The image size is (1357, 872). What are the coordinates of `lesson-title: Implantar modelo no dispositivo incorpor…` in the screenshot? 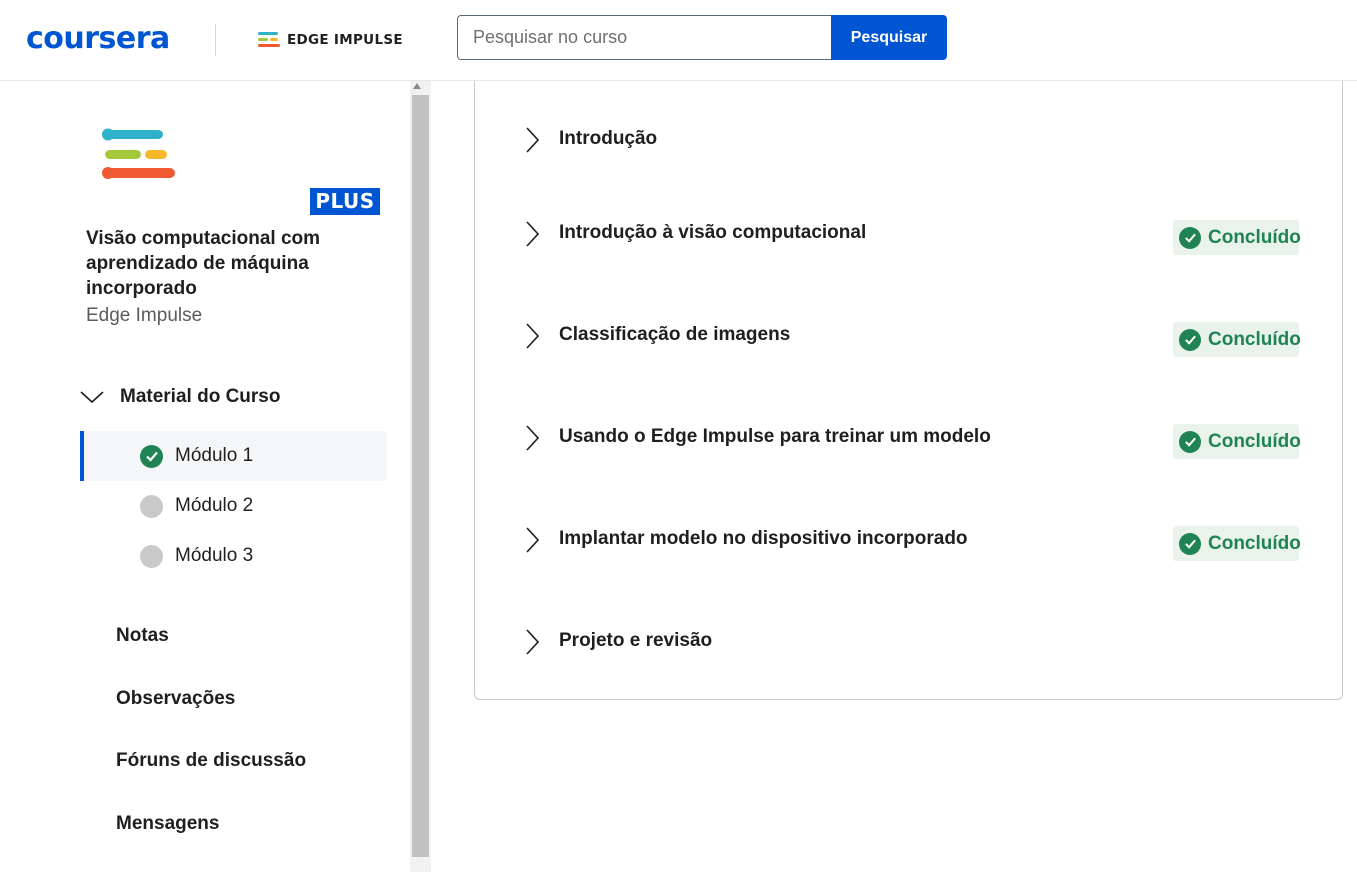 It's located at (763, 538).